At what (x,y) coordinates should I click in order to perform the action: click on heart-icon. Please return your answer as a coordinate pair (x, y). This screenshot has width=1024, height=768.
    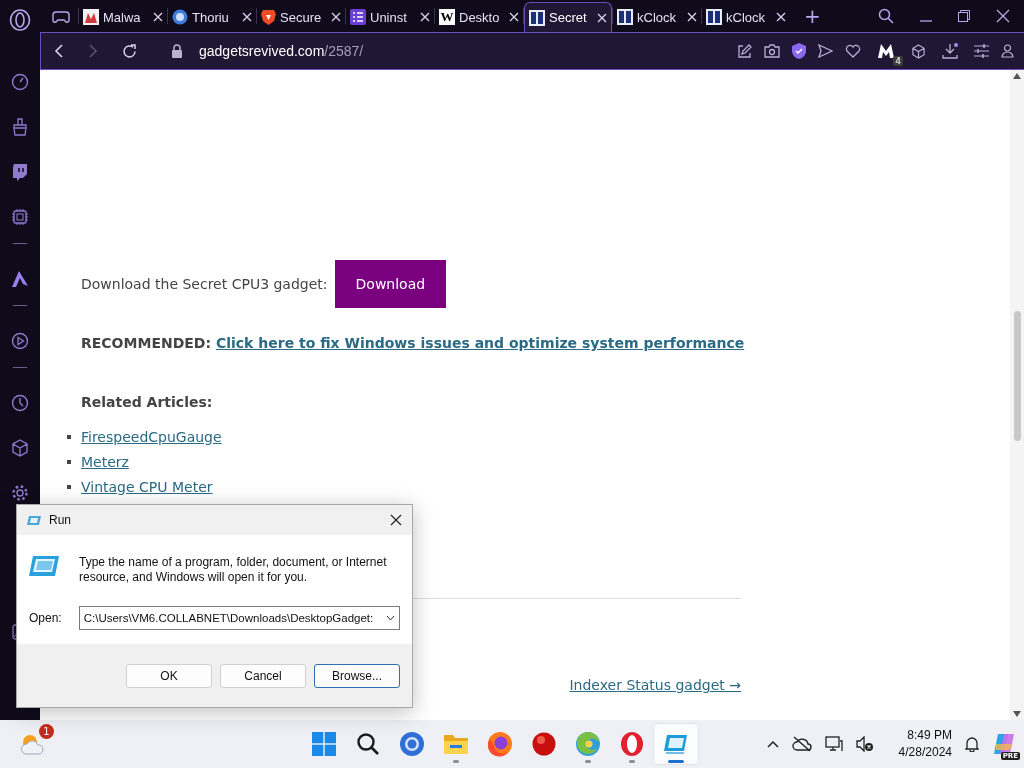
    Looking at the image, I should click on (853, 51).